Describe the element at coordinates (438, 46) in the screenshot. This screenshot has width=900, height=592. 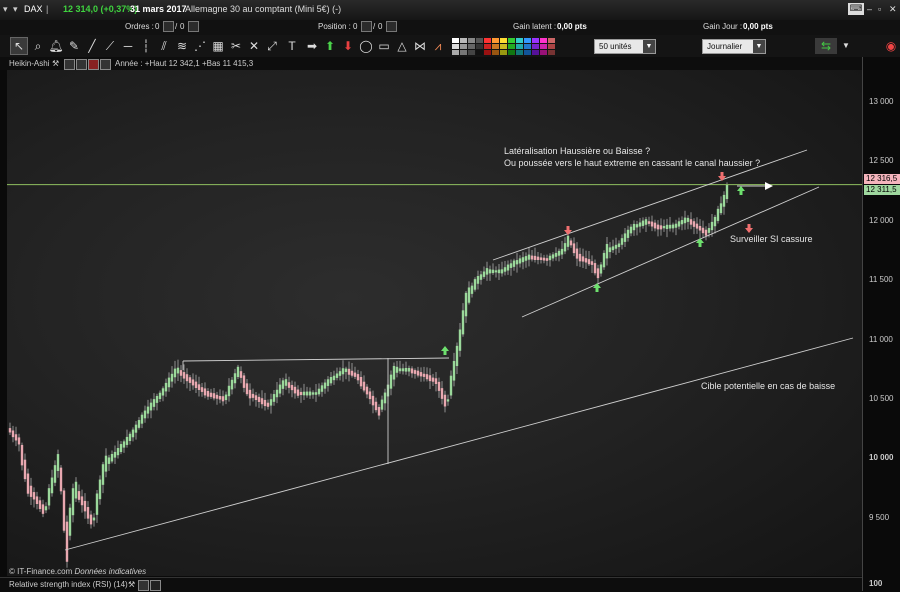
I see `zigzag-icon: ⩘` at that location.